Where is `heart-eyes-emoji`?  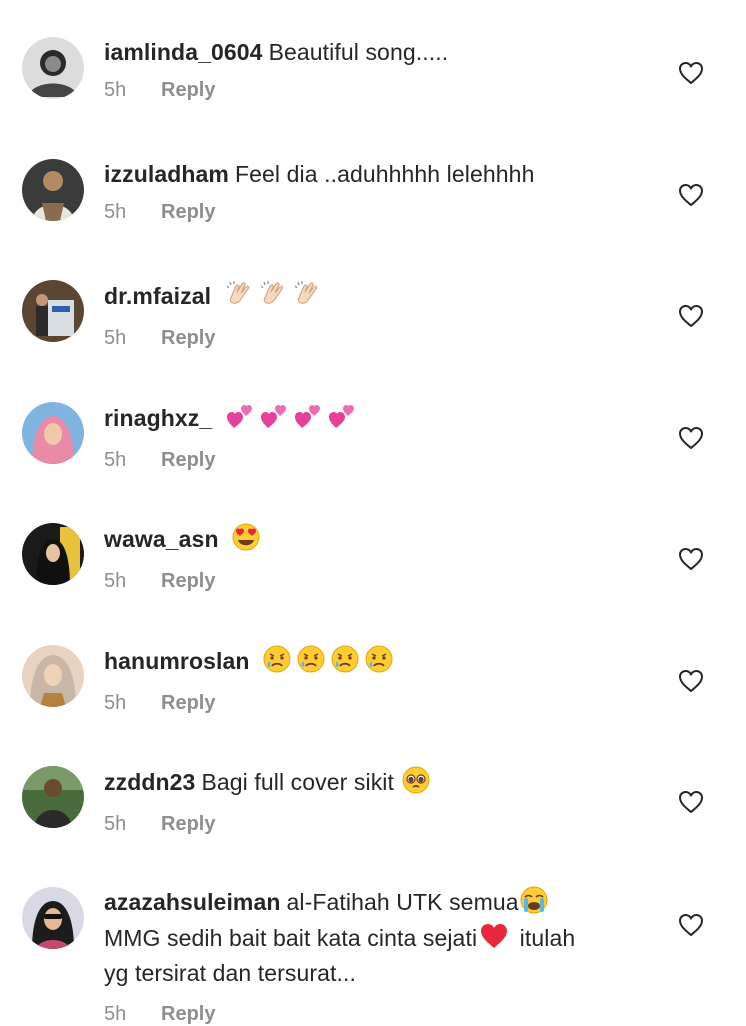
heart-eyes-emoji is located at coordinates (246, 540).